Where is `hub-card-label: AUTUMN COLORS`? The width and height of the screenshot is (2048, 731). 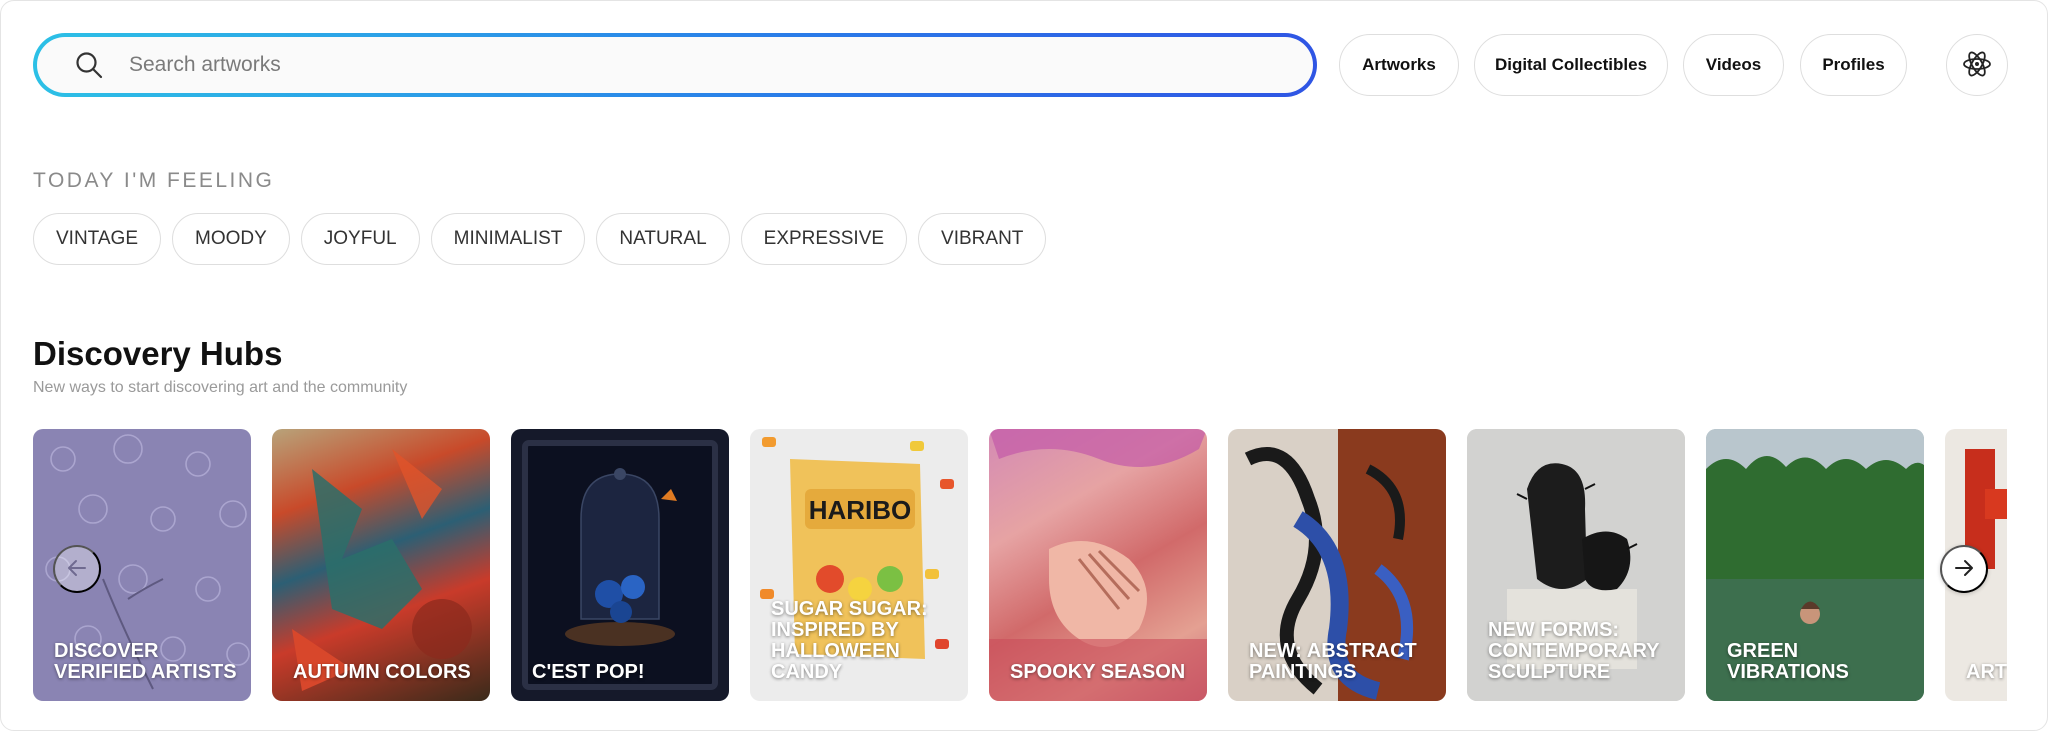
hub-card-label: AUTUMN COLORS is located at coordinates (382, 672).